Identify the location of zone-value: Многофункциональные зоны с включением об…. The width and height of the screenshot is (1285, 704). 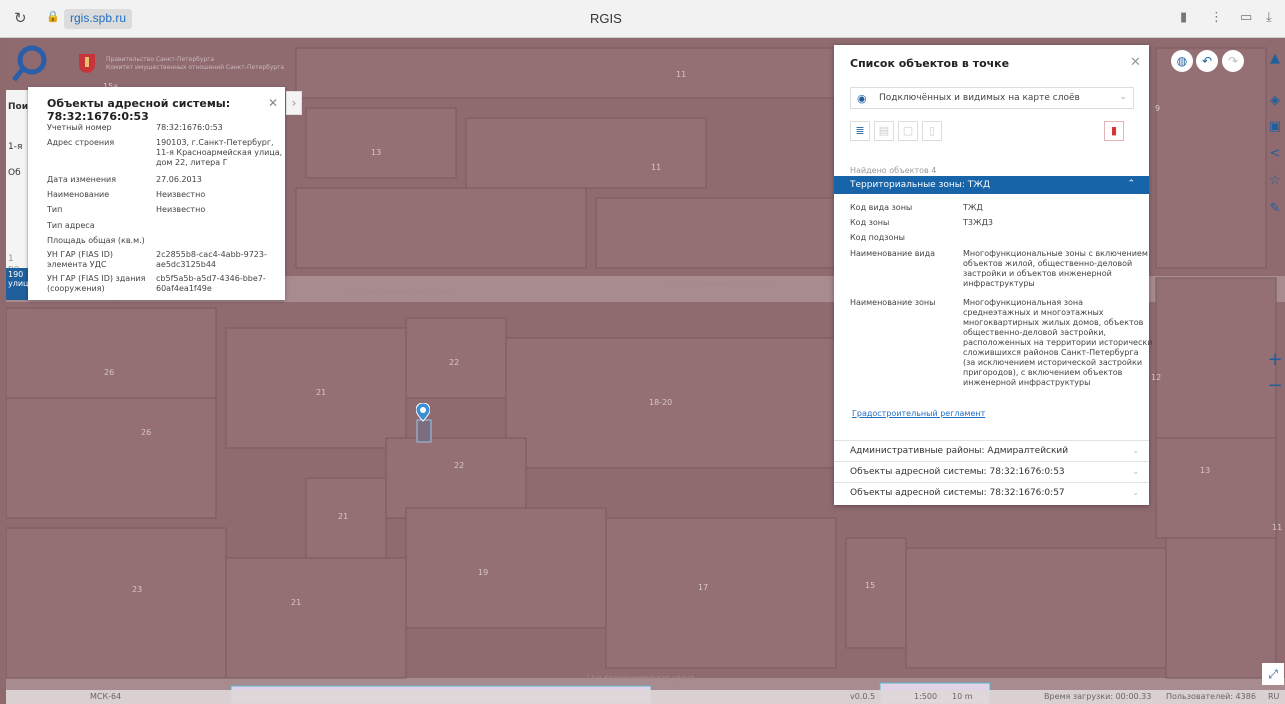
(1055, 268).